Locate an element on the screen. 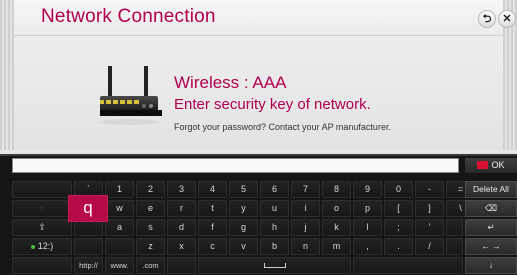 The image size is (517, 275). shift-key: ⇧ is located at coordinates (42, 227).